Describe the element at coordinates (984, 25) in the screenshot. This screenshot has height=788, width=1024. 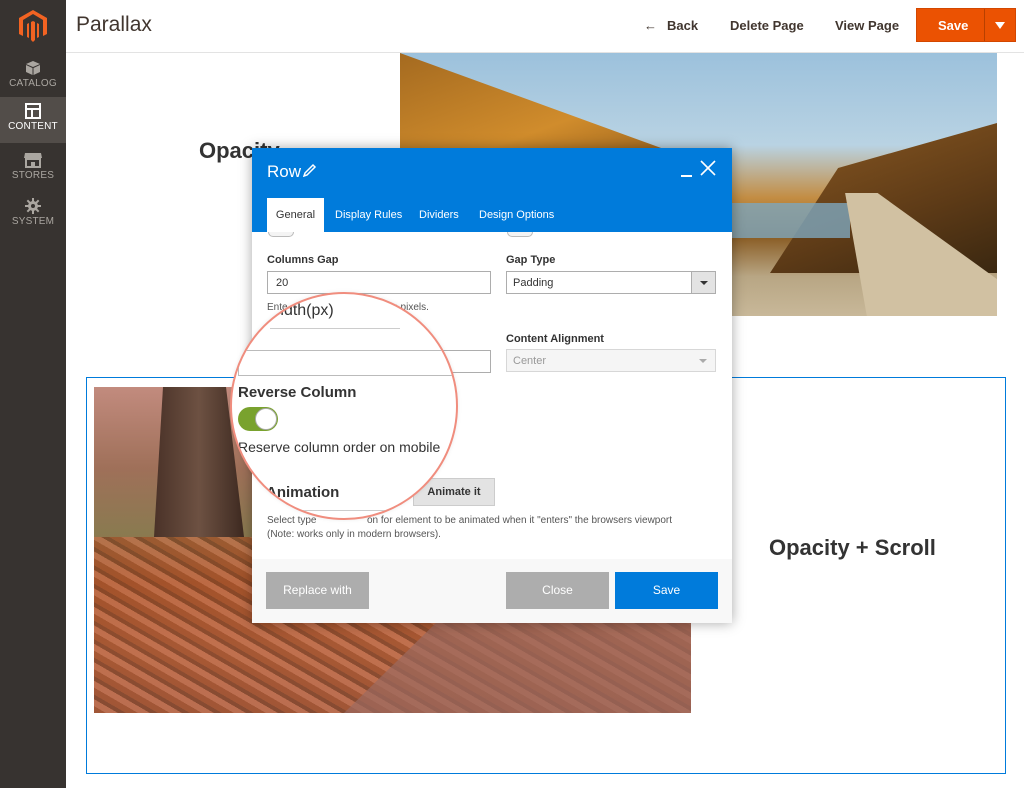
I see `split-divider` at that location.